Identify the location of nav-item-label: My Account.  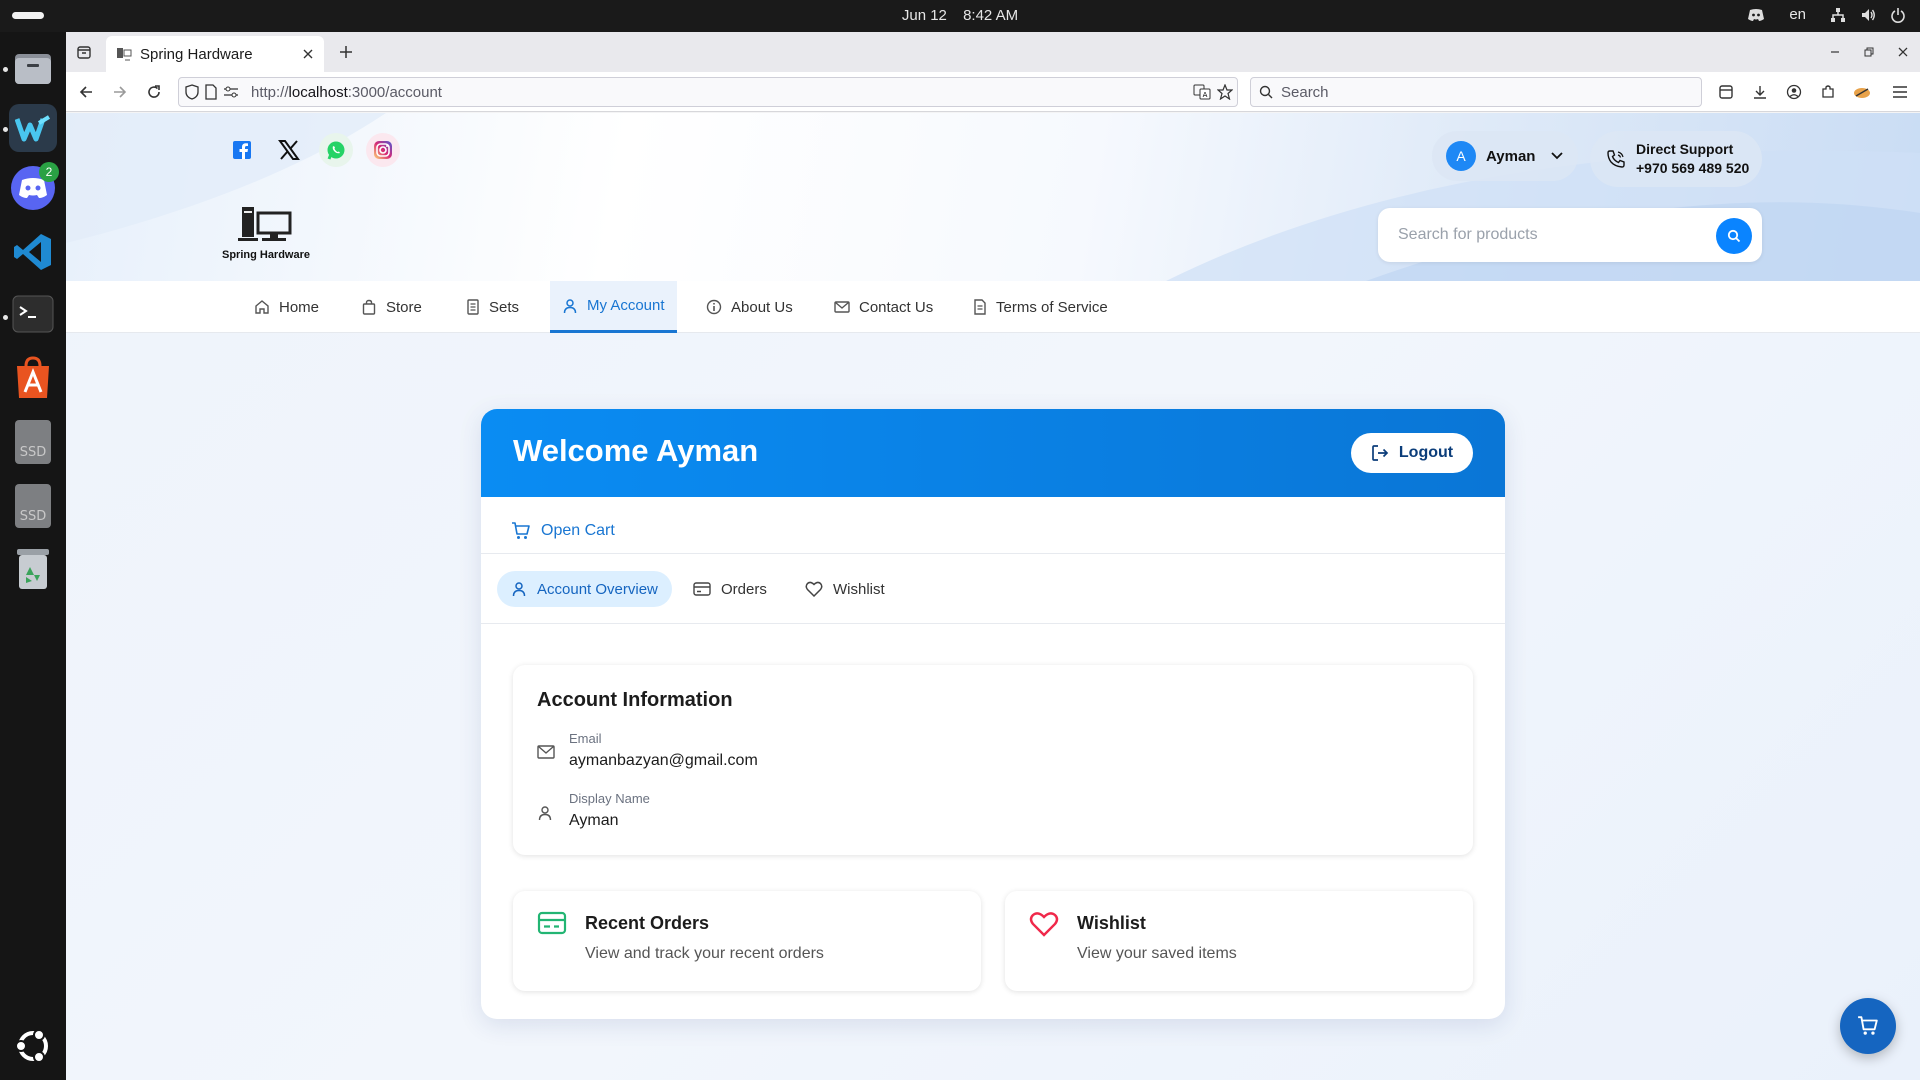
(626, 305).